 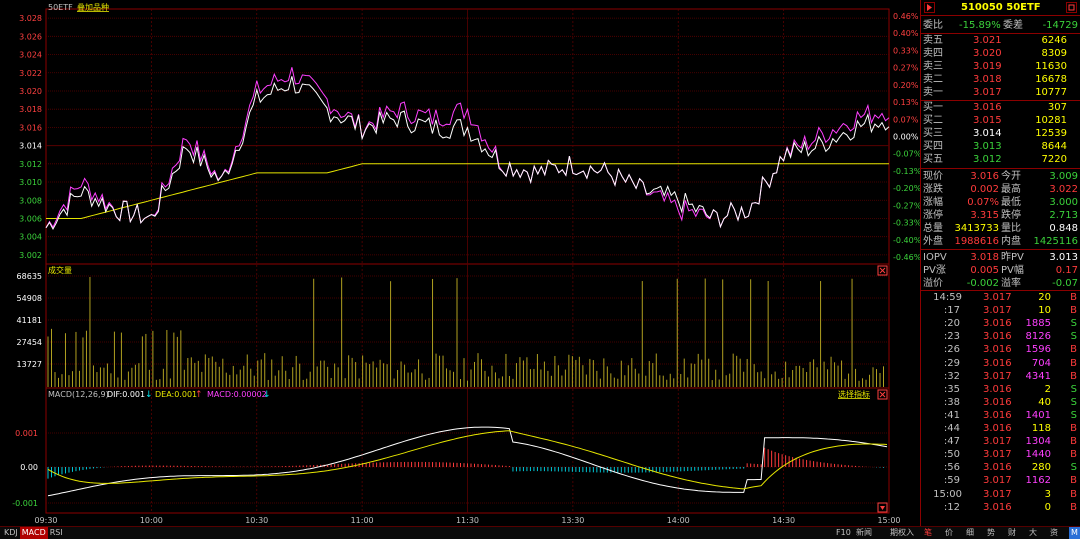 What do you see at coordinates (987, 53) in the screenshot?
I see `ask-price: 3.020` at bounding box center [987, 53].